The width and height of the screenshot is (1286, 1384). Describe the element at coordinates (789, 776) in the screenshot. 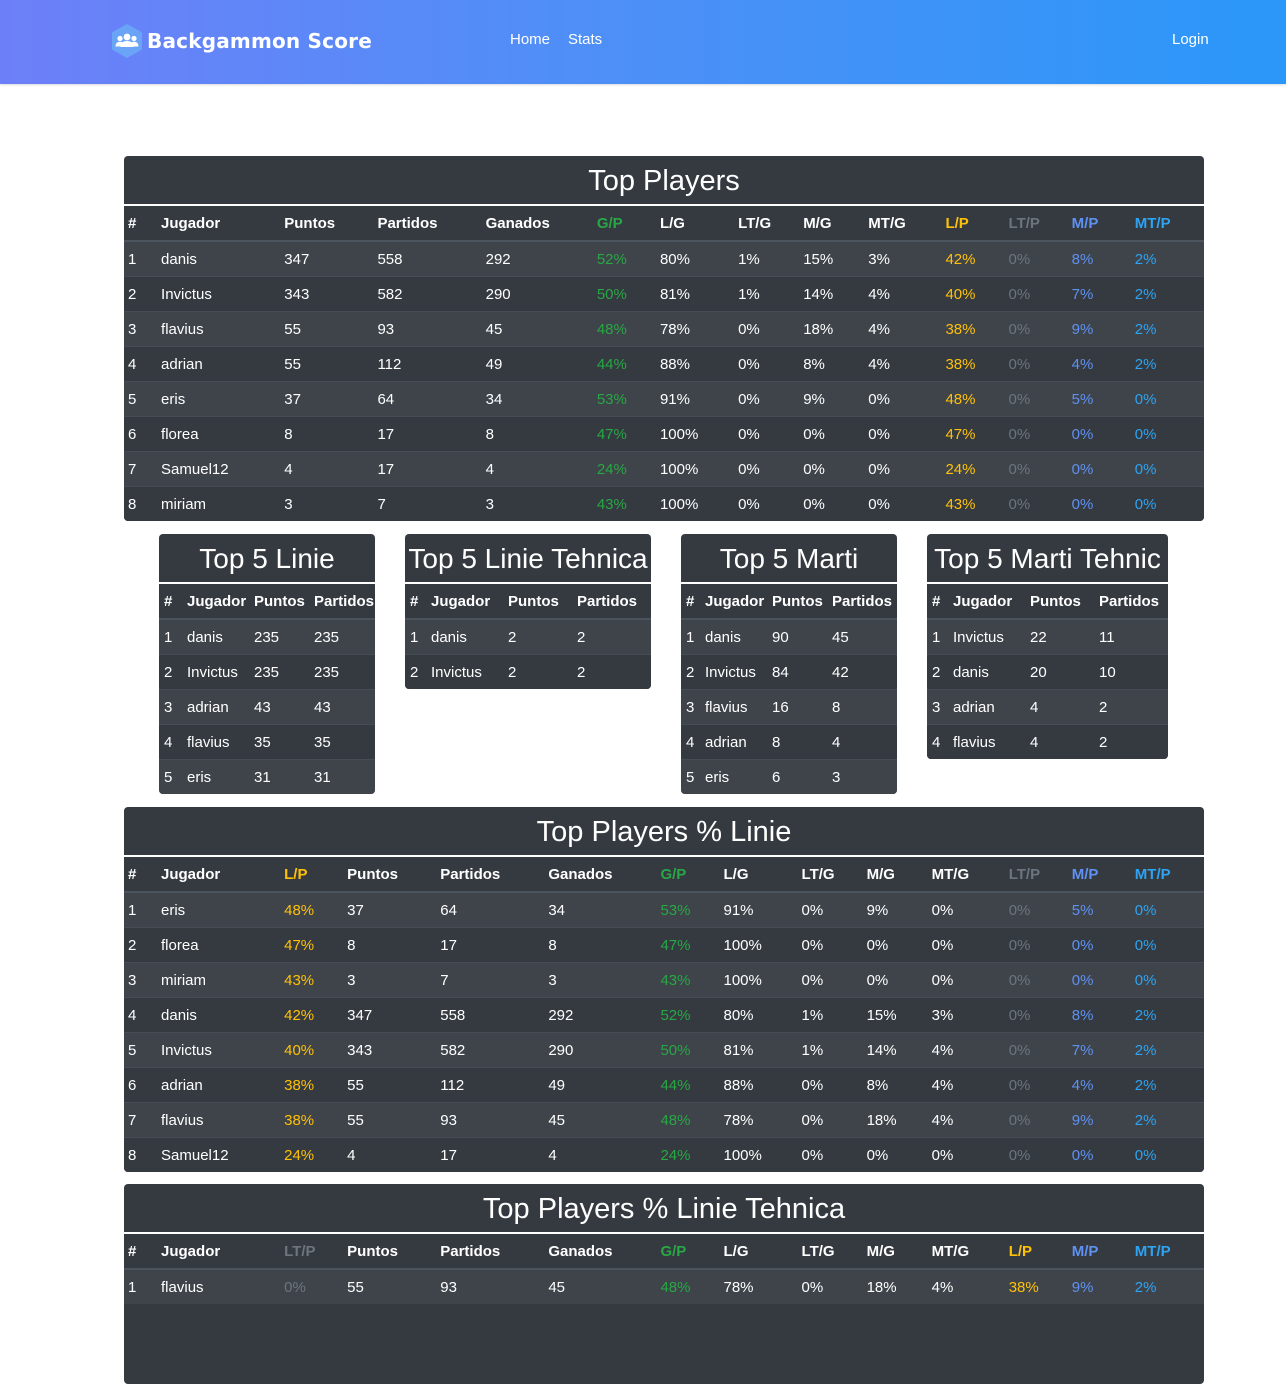

I see `table-row: 5 eris 6 3` at that location.